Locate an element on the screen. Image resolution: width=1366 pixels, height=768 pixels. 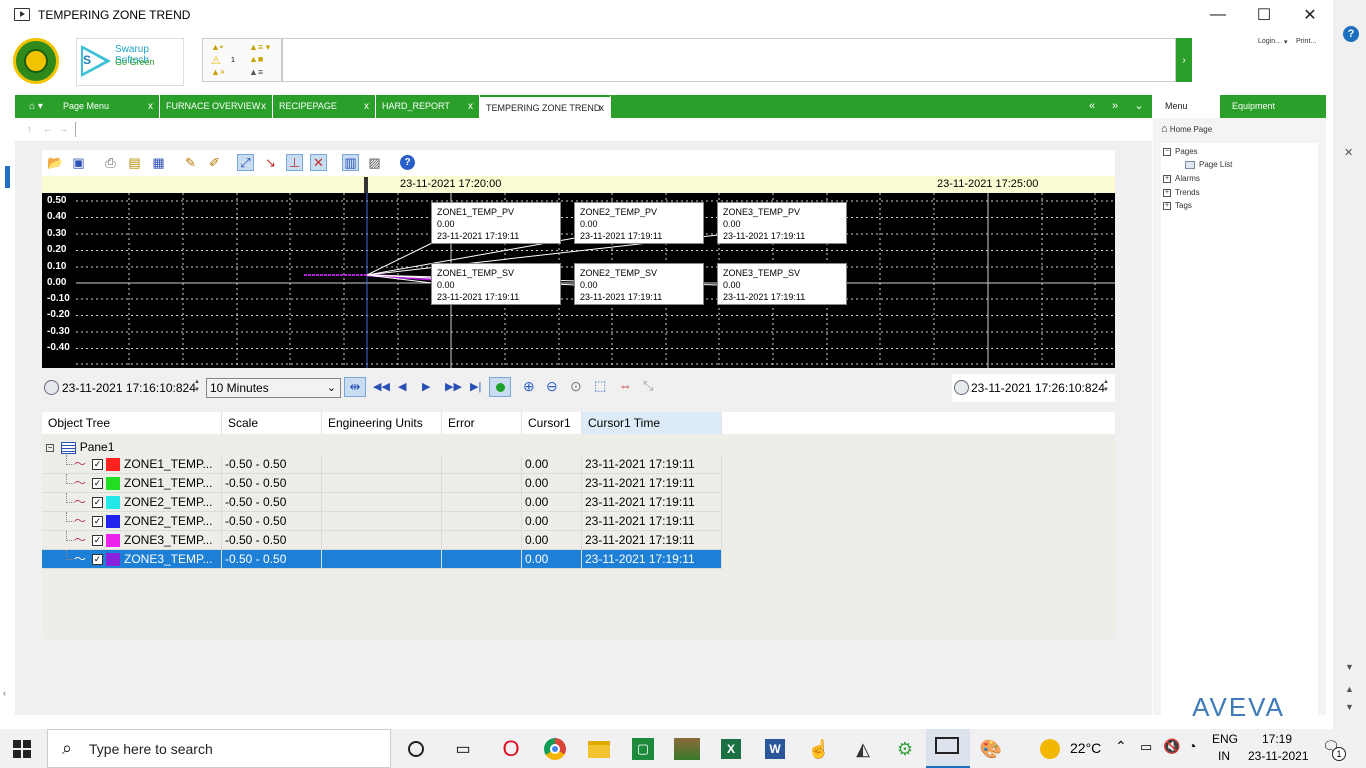
tree-node-tags: + Tags is located at coordinates (1177, 205).